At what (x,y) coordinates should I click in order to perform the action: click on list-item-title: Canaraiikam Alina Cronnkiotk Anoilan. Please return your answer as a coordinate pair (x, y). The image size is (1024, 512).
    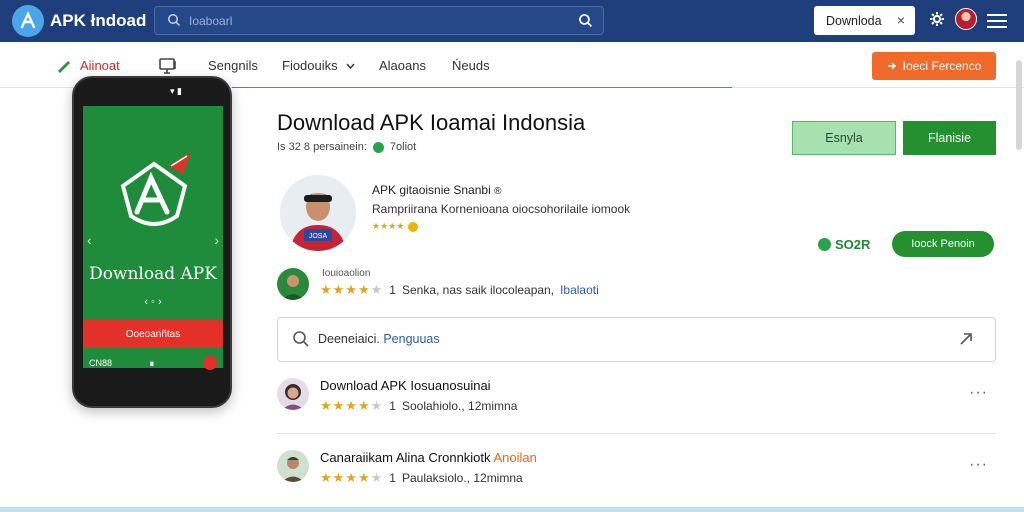
    Looking at the image, I should click on (428, 457).